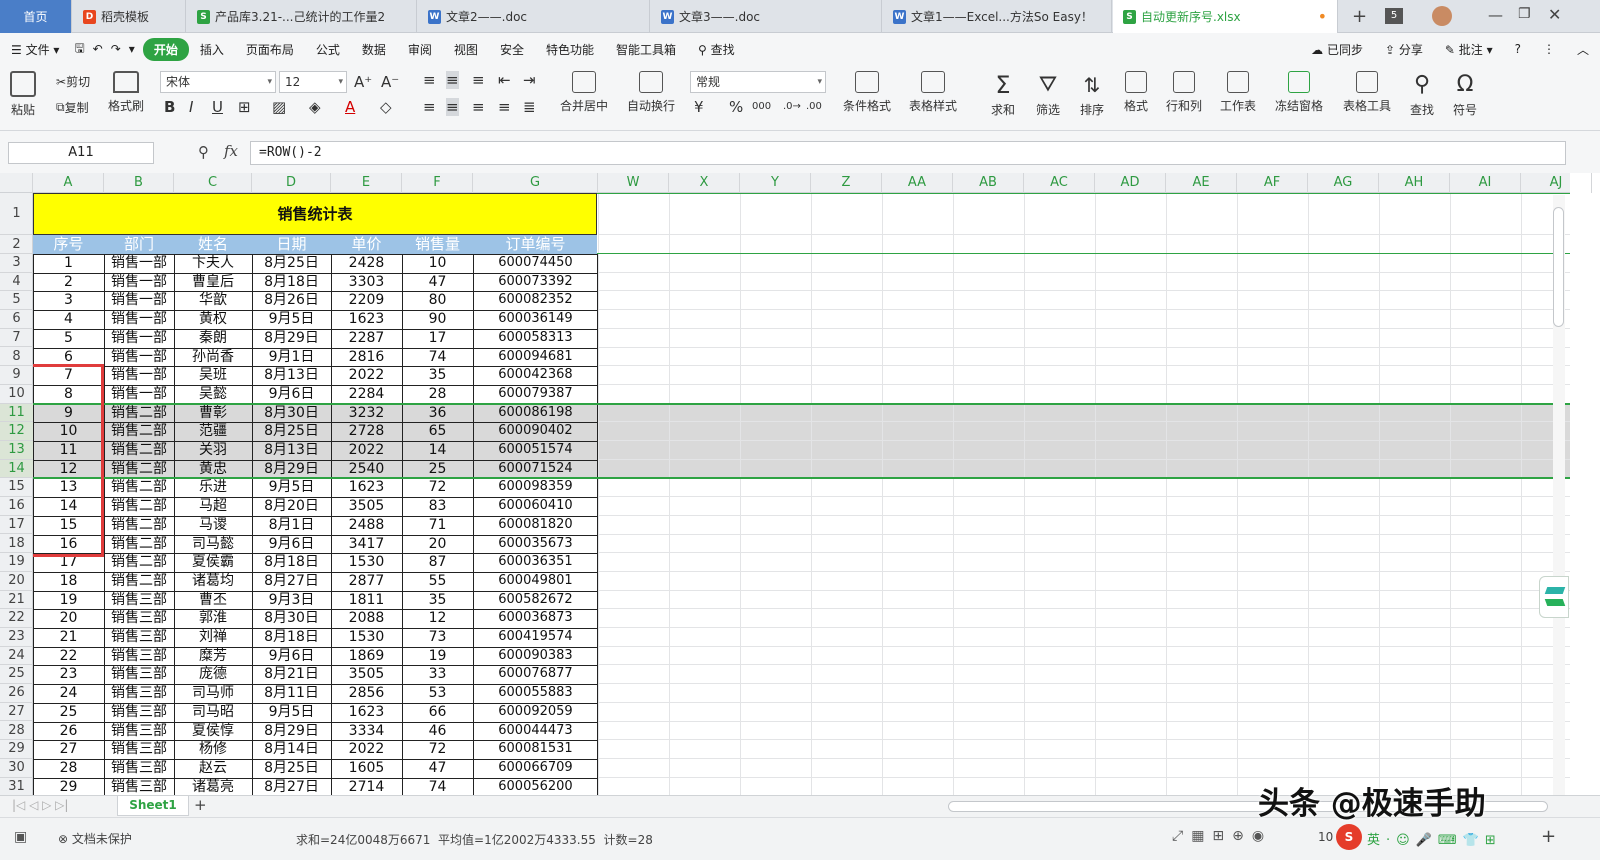  I want to click on table-cell: 27, so click(68, 749).